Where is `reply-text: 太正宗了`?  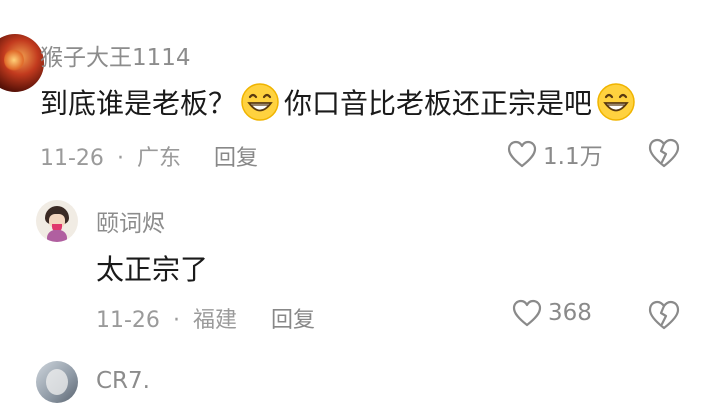 reply-text: 太正宗了 is located at coordinates (152, 269).